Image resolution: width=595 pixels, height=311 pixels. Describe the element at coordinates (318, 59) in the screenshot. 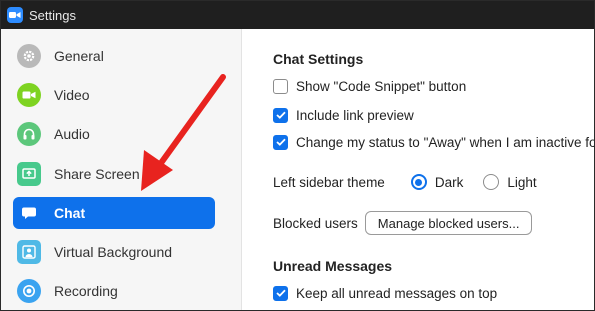

I see `chat-settings-heading: Chat Settings` at that location.